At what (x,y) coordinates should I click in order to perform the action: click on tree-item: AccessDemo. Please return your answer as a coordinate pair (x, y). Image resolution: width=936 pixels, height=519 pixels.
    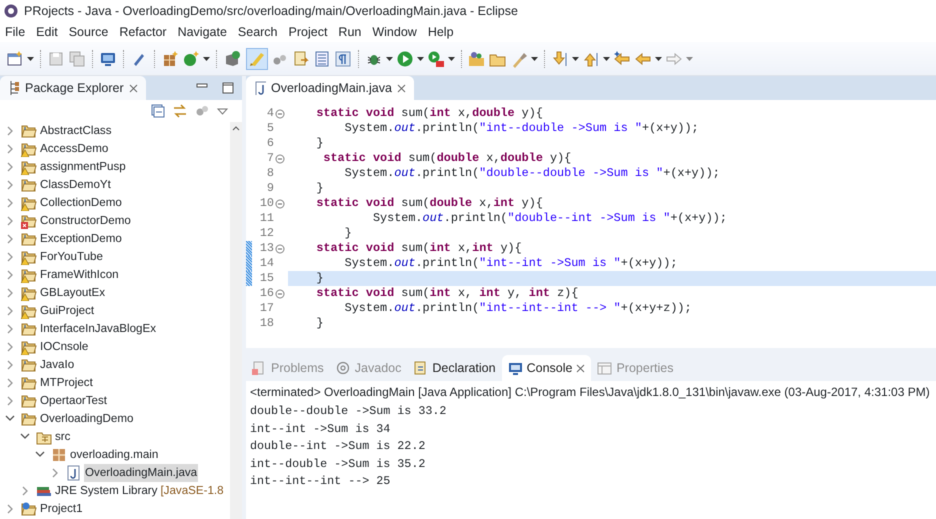
    Looking at the image, I should click on (74, 149).